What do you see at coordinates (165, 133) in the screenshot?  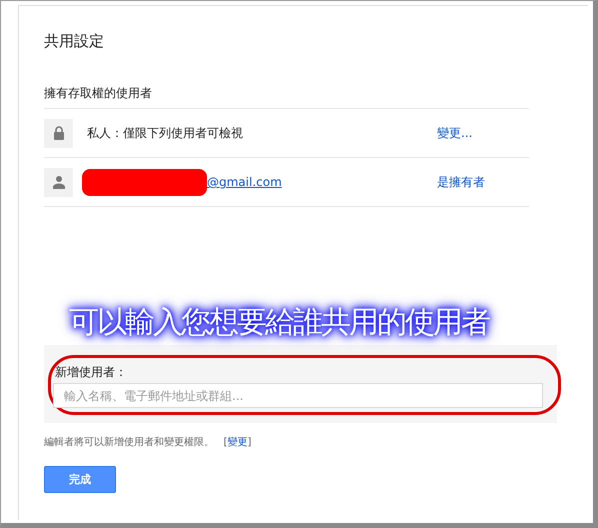 I see `visibility-label: 私人：僅限下列使用者可檢視` at bounding box center [165, 133].